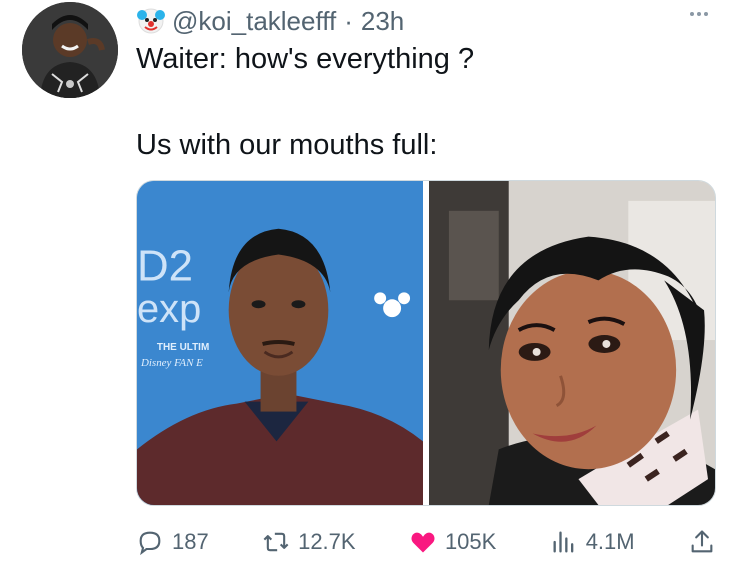 The height and width of the screenshot is (567, 740). I want to click on like-button: 105K, so click(452, 542).